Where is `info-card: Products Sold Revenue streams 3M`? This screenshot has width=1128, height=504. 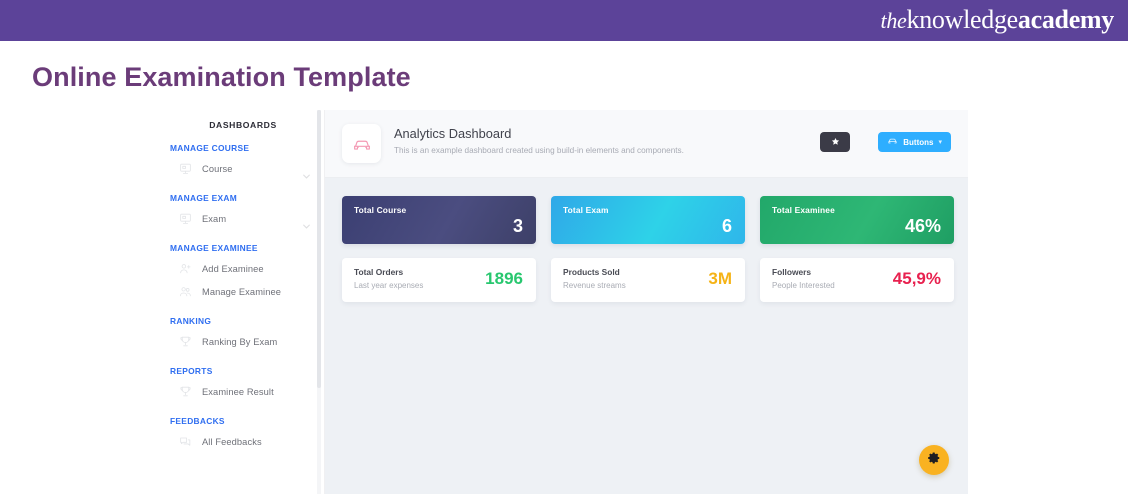 info-card: Products Sold Revenue streams 3M is located at coordinates (648, 280).